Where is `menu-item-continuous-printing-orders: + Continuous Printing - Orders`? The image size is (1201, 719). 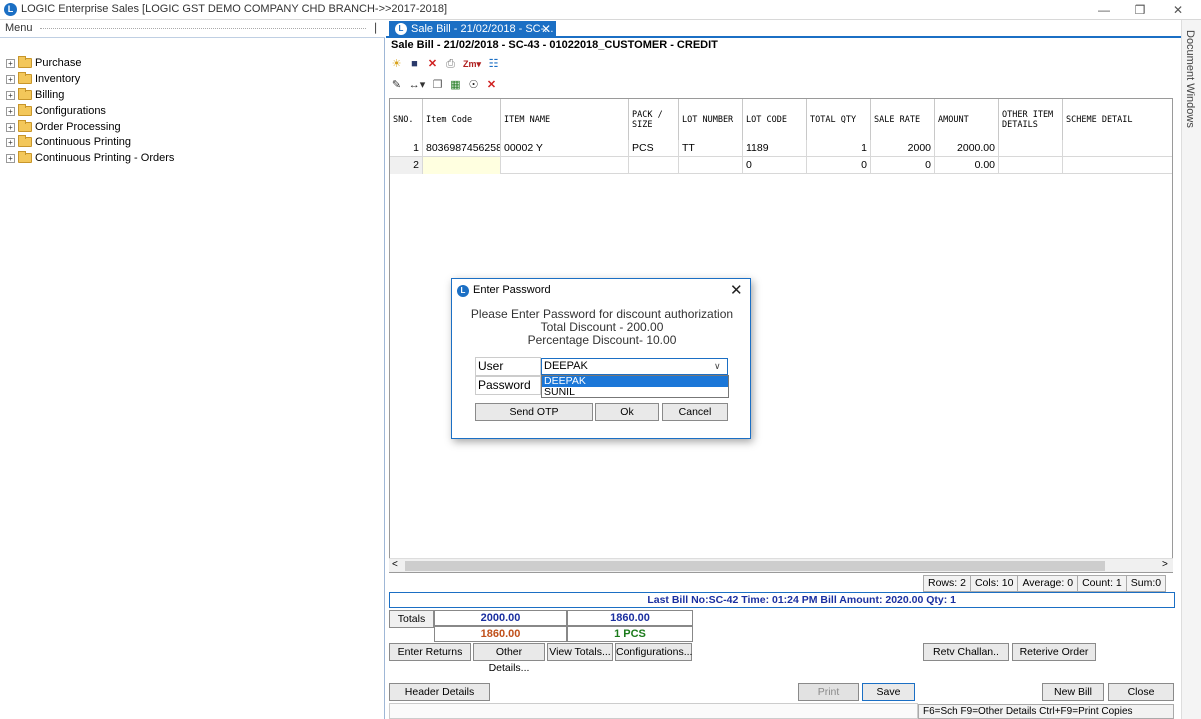
menu-item-continuous-printing-orders: + Continuous Printing - Orders is located at coordinates (90, 158).